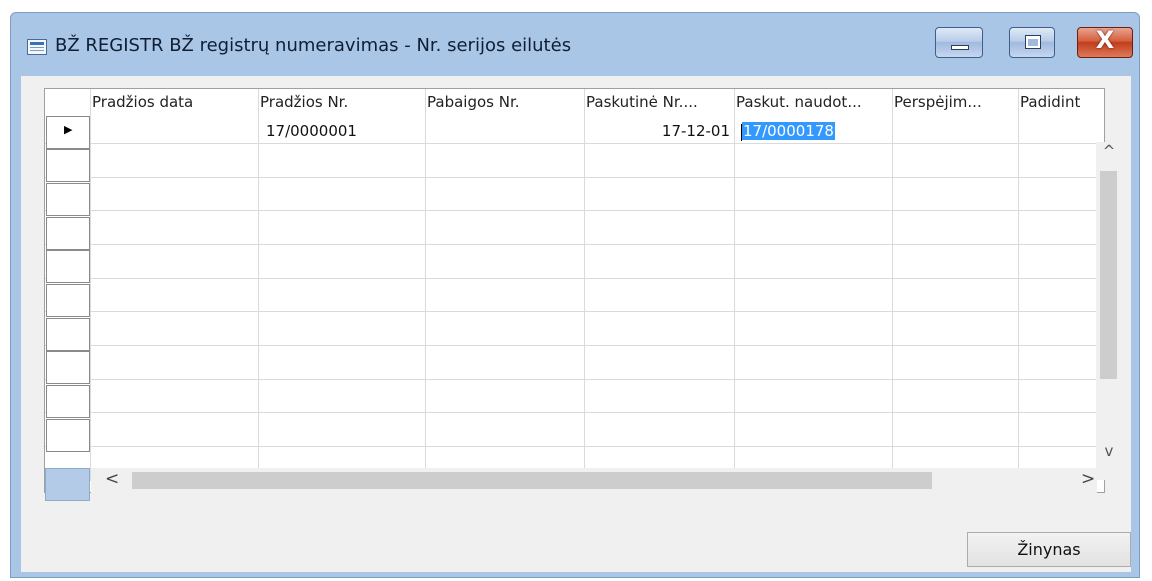  I want to click on scroll-left-arrow-icon: <, so click(112, 479).